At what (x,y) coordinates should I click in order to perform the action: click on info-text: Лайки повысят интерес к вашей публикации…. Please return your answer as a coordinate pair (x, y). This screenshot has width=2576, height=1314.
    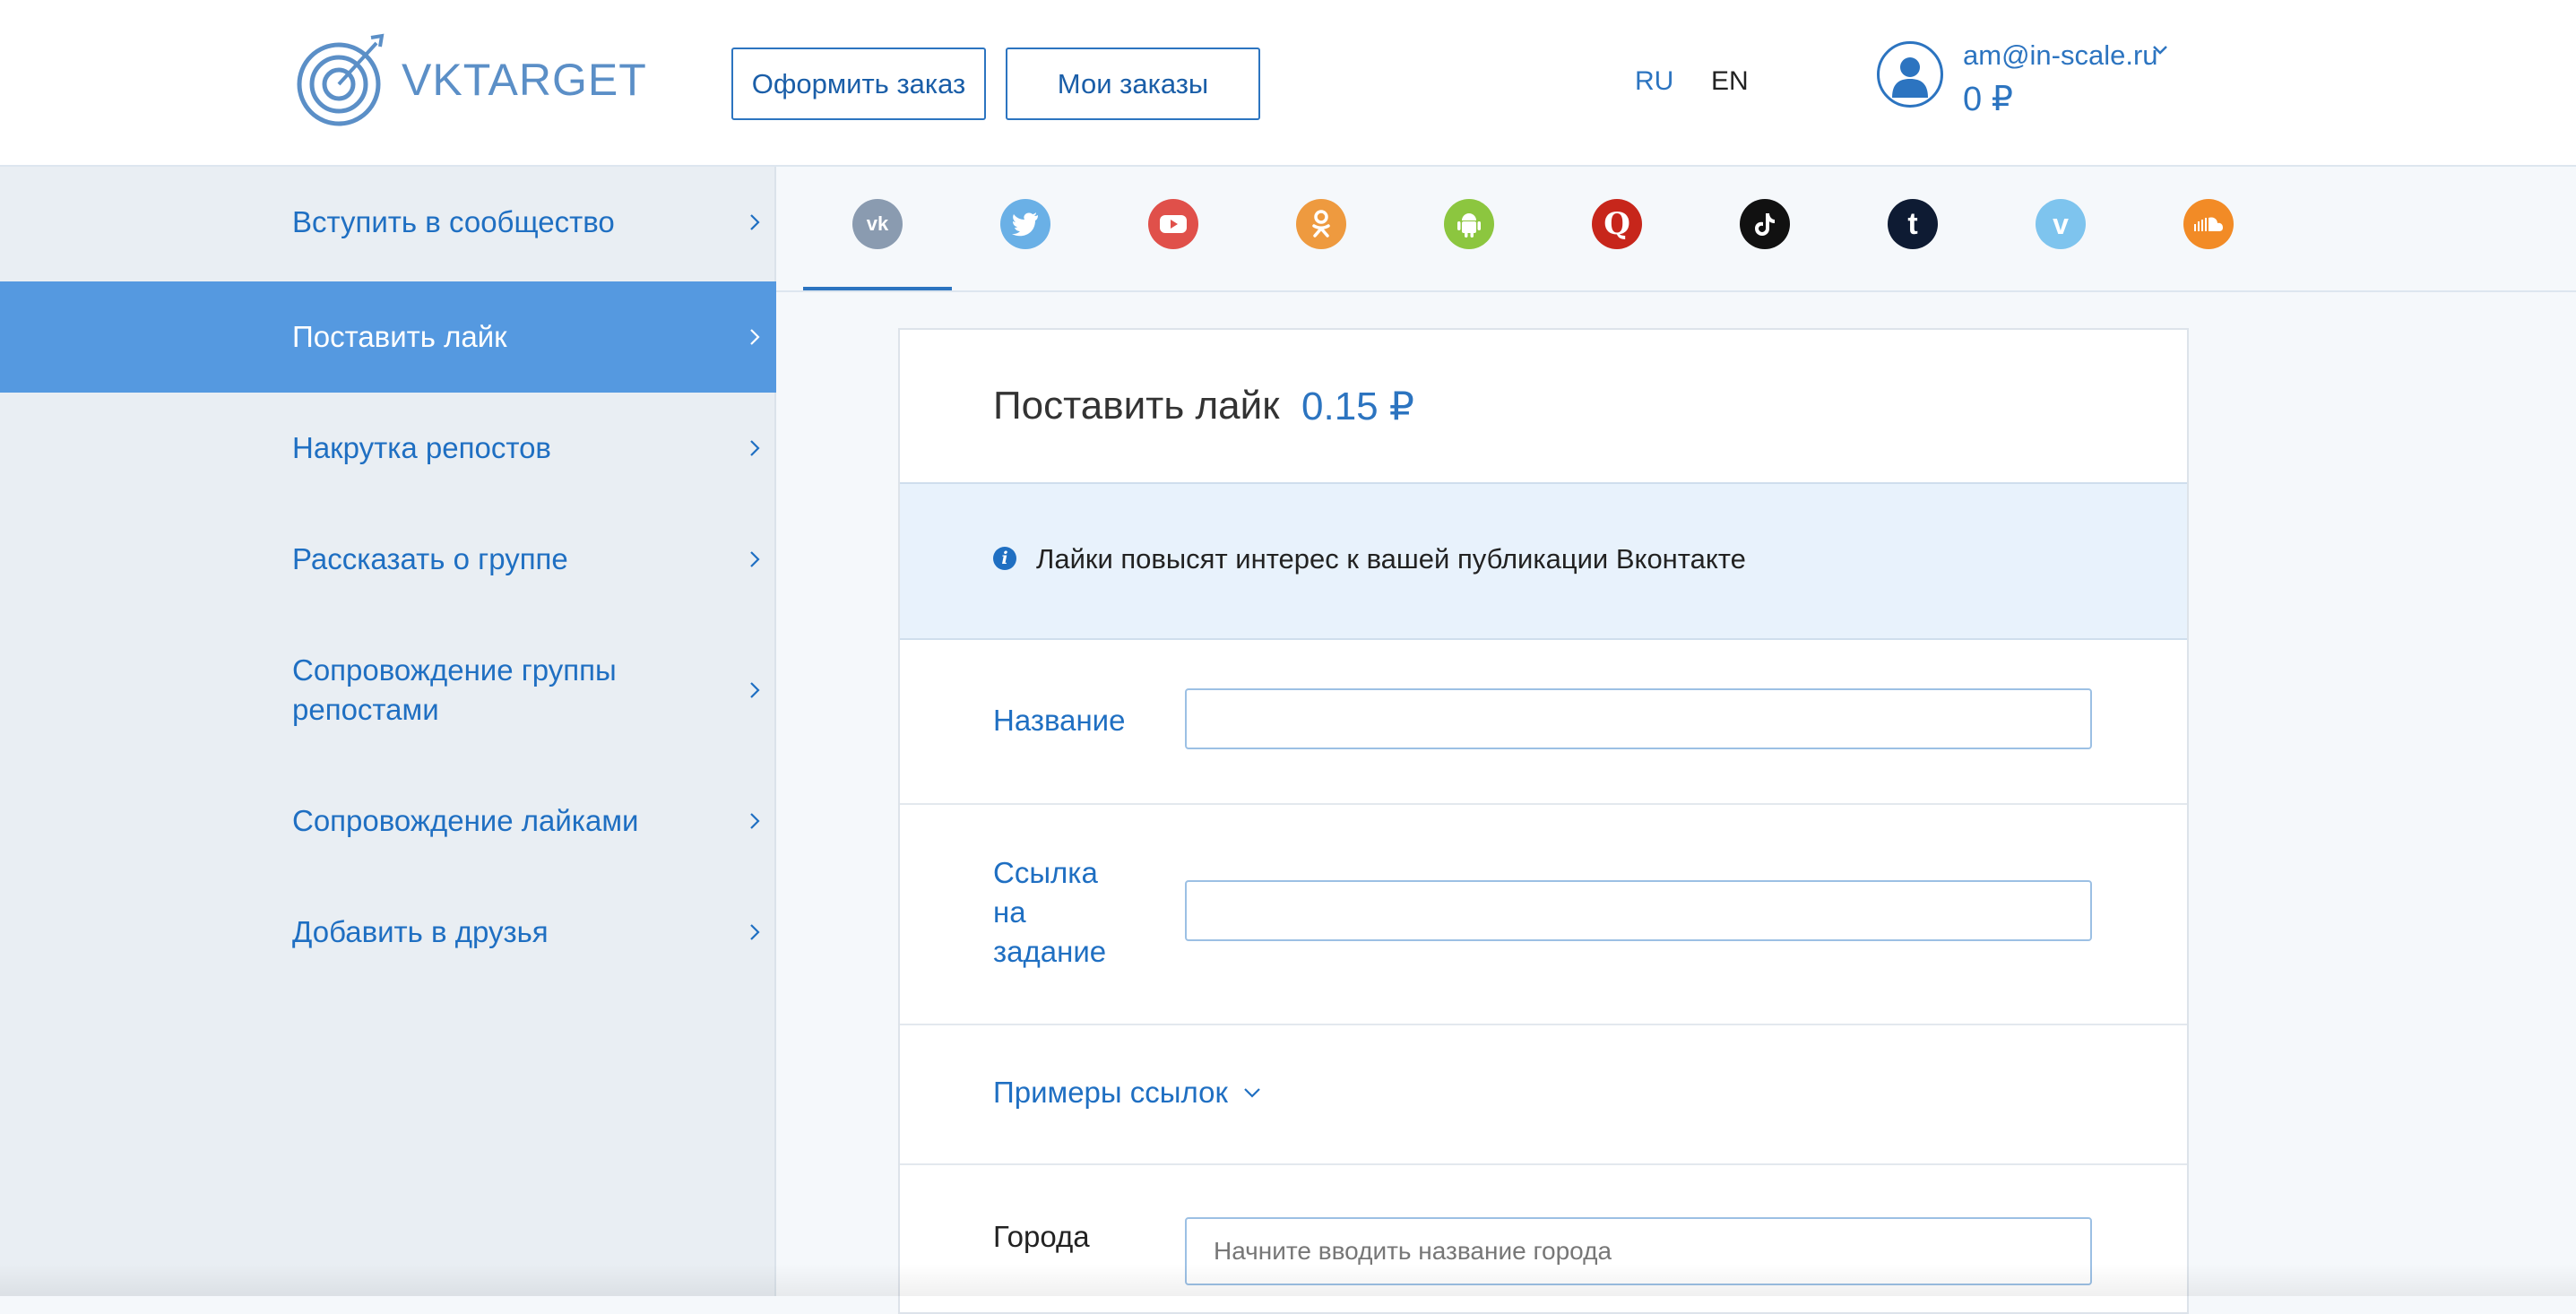
    Looking at the image, I should click on (1391, 559).